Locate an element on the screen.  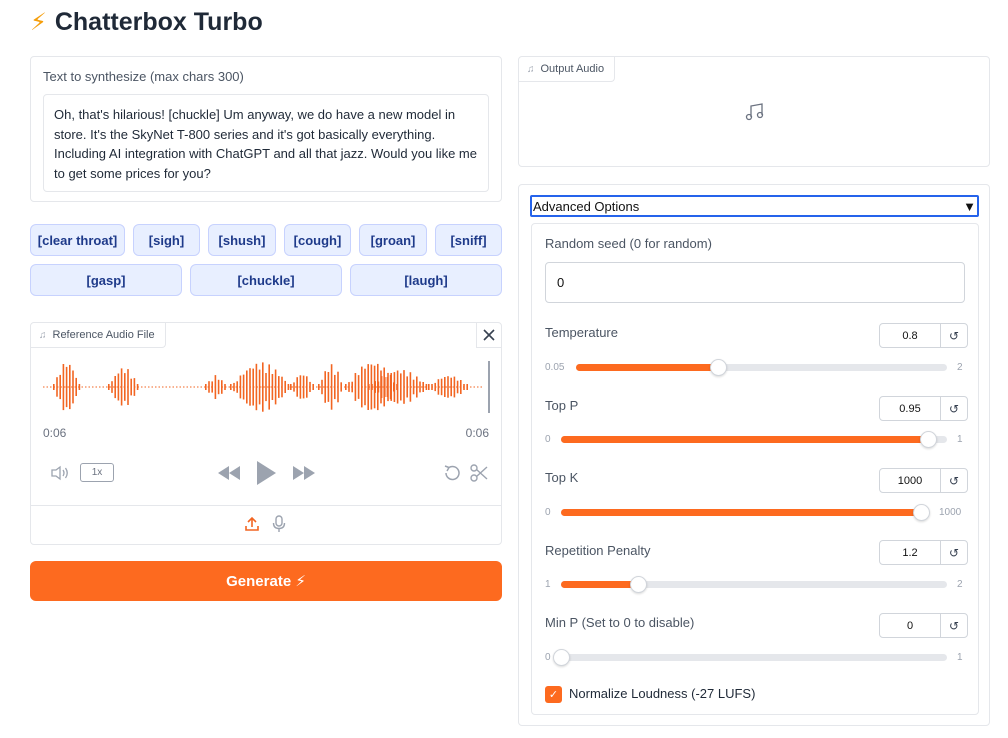
fast-forward-button is located at coordinates (304, 473).